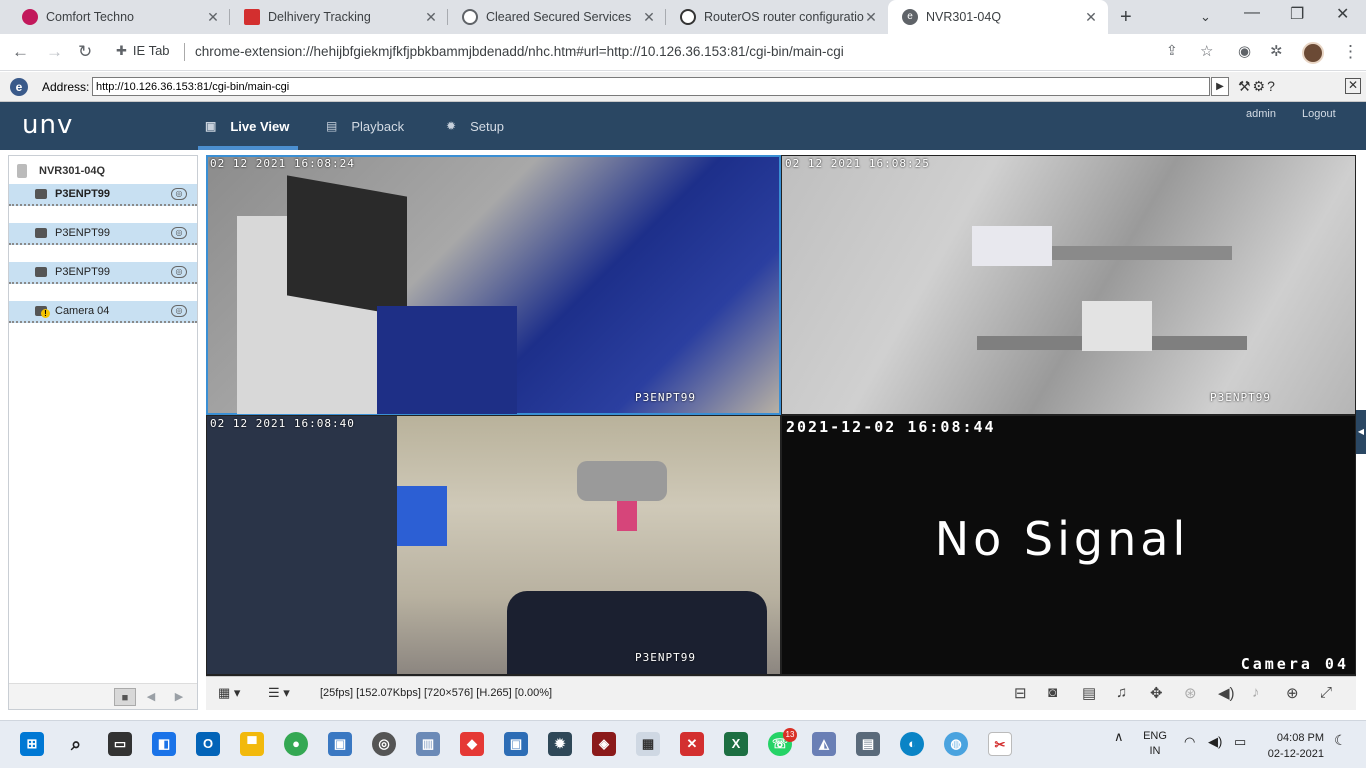 Image resolution: width=1366 pixels, height=768 pixels. I want to click on grid-layout-icon: ▦ ▾, so click(229, 693).